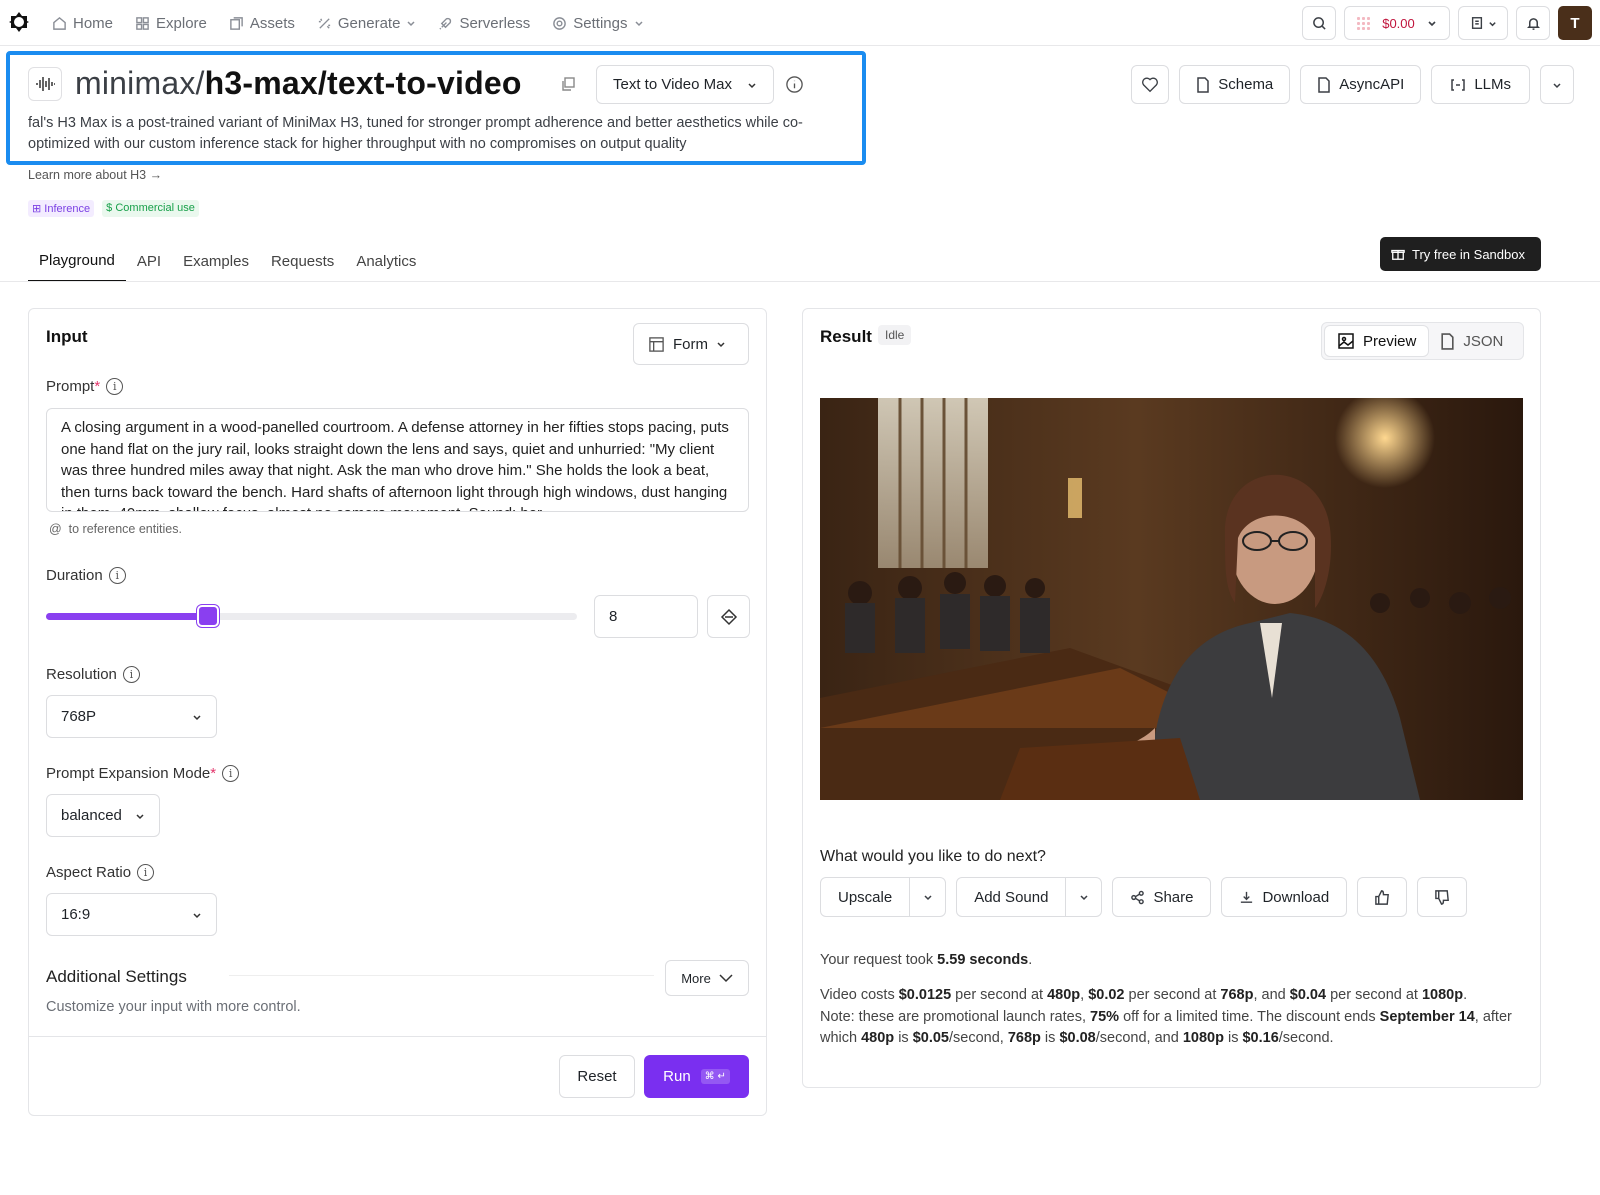 The width and height of the screenshot is (1600, 1195). I want to click on tab-examples: Examples, so click(216, 261).